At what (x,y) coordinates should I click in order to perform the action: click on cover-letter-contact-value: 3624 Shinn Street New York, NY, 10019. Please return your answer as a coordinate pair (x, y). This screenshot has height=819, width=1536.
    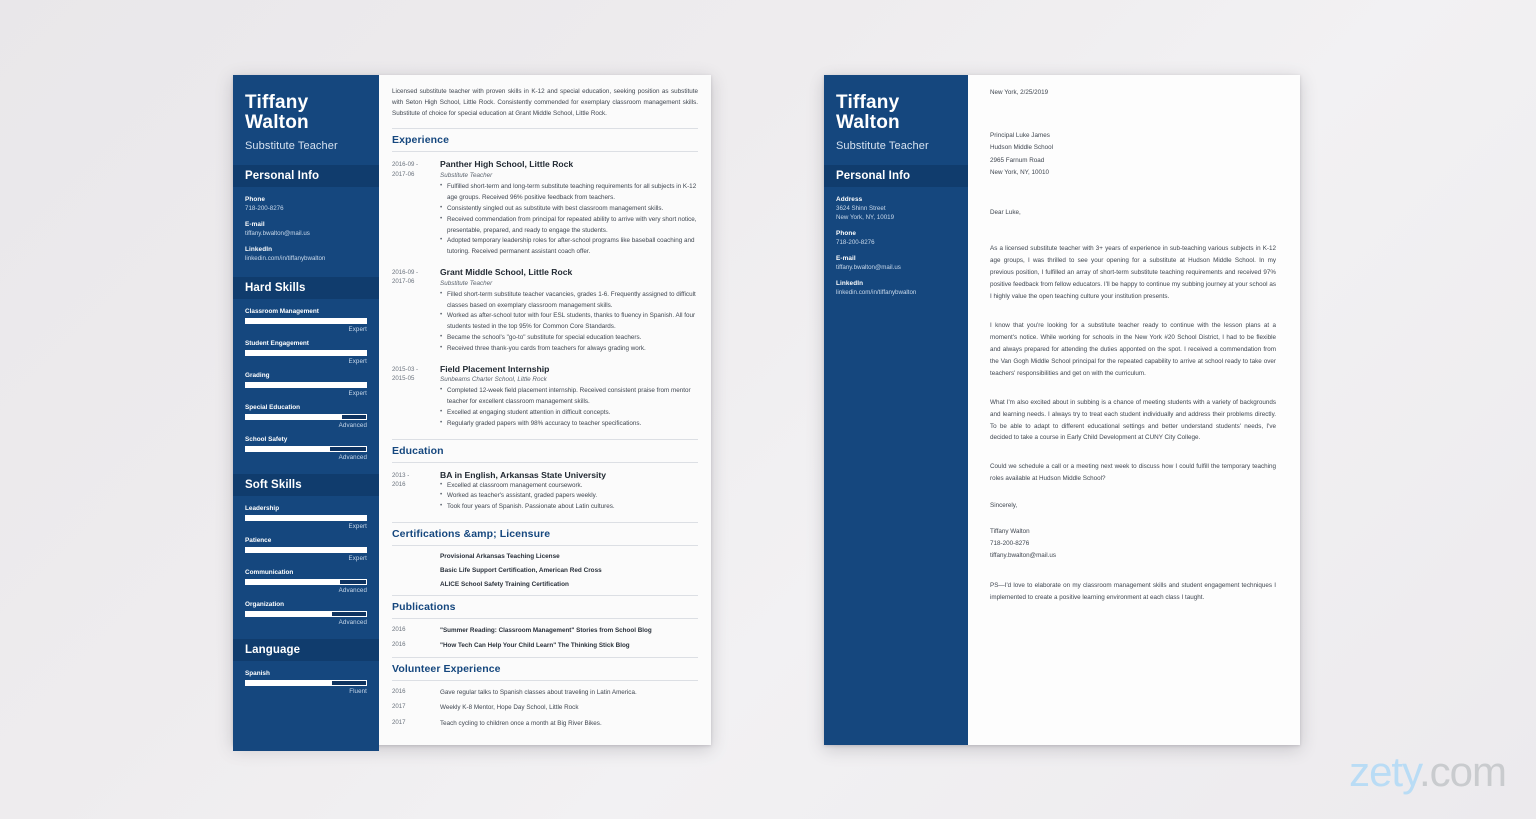
    Looking at the image, I should click on (896, 214).